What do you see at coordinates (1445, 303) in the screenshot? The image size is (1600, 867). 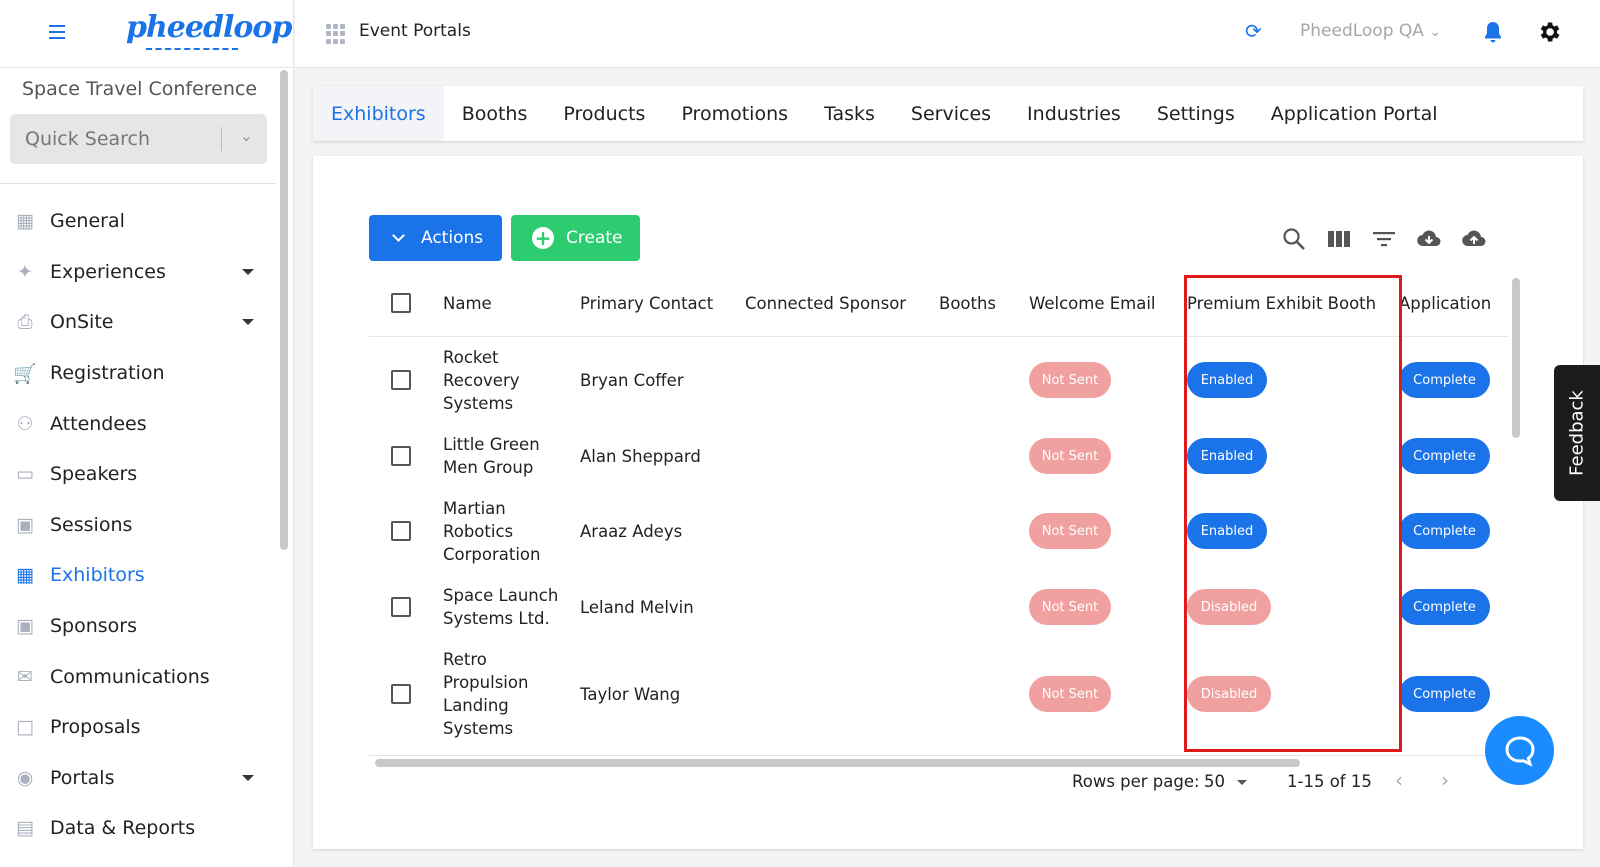 I see `column-header-application: Application` at bounding box center [1445, 303].